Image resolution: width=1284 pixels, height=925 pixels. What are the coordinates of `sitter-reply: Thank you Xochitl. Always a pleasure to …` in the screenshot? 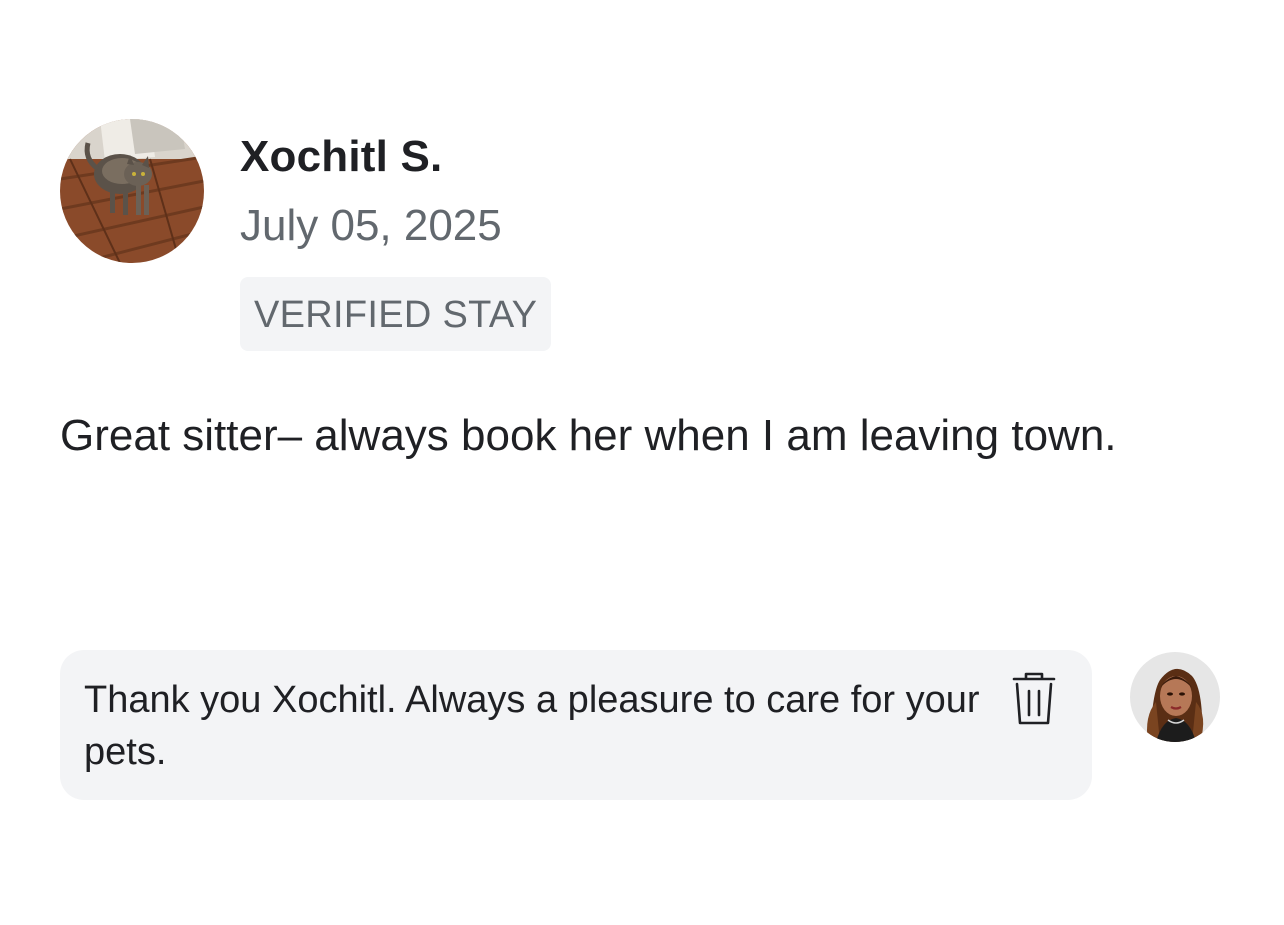 It's located at (576, 725).